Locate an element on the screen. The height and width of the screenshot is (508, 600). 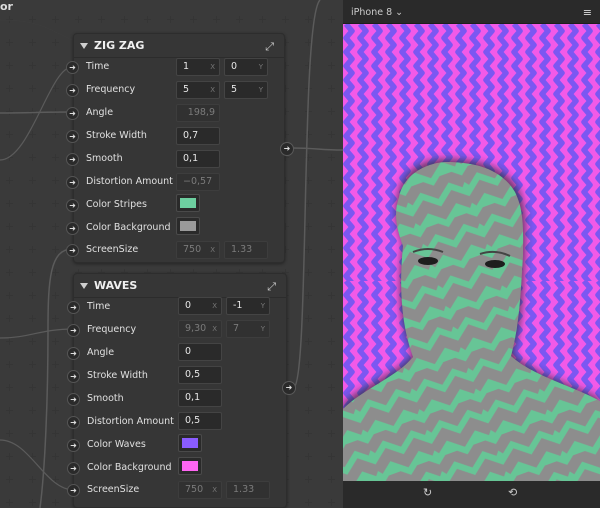
distortion-field: −0,57 is located at coordinates (198, 182).